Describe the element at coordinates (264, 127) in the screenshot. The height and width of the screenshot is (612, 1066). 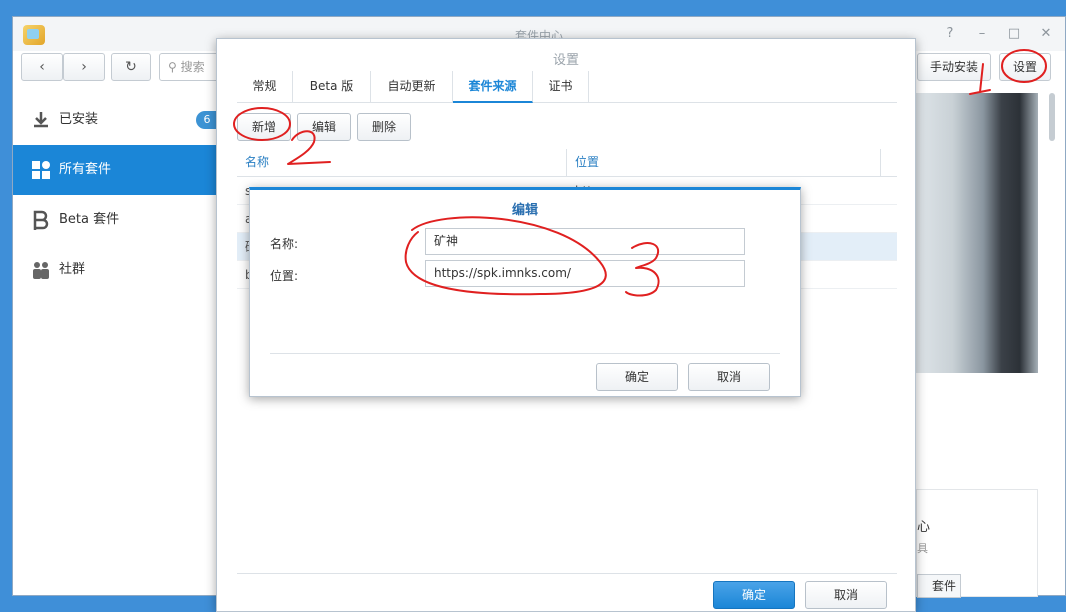
I see `add-source-button: 新增` at that location.